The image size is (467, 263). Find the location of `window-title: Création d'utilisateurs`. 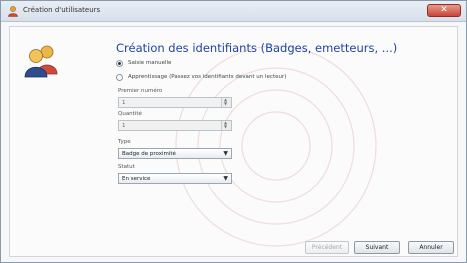

window-title: Création d'utilisateurs is located at coordinates (62, 10).